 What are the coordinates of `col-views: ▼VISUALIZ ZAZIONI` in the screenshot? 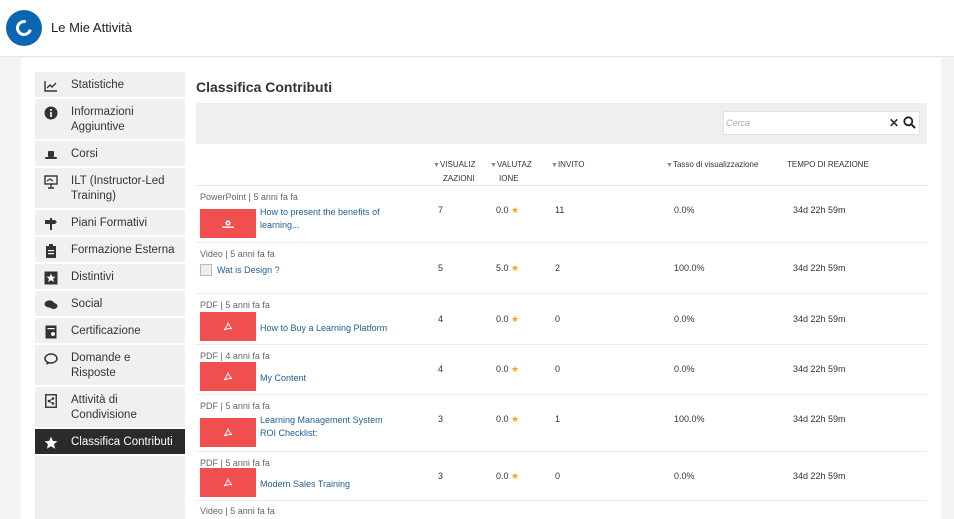 It's located at (454, 171).